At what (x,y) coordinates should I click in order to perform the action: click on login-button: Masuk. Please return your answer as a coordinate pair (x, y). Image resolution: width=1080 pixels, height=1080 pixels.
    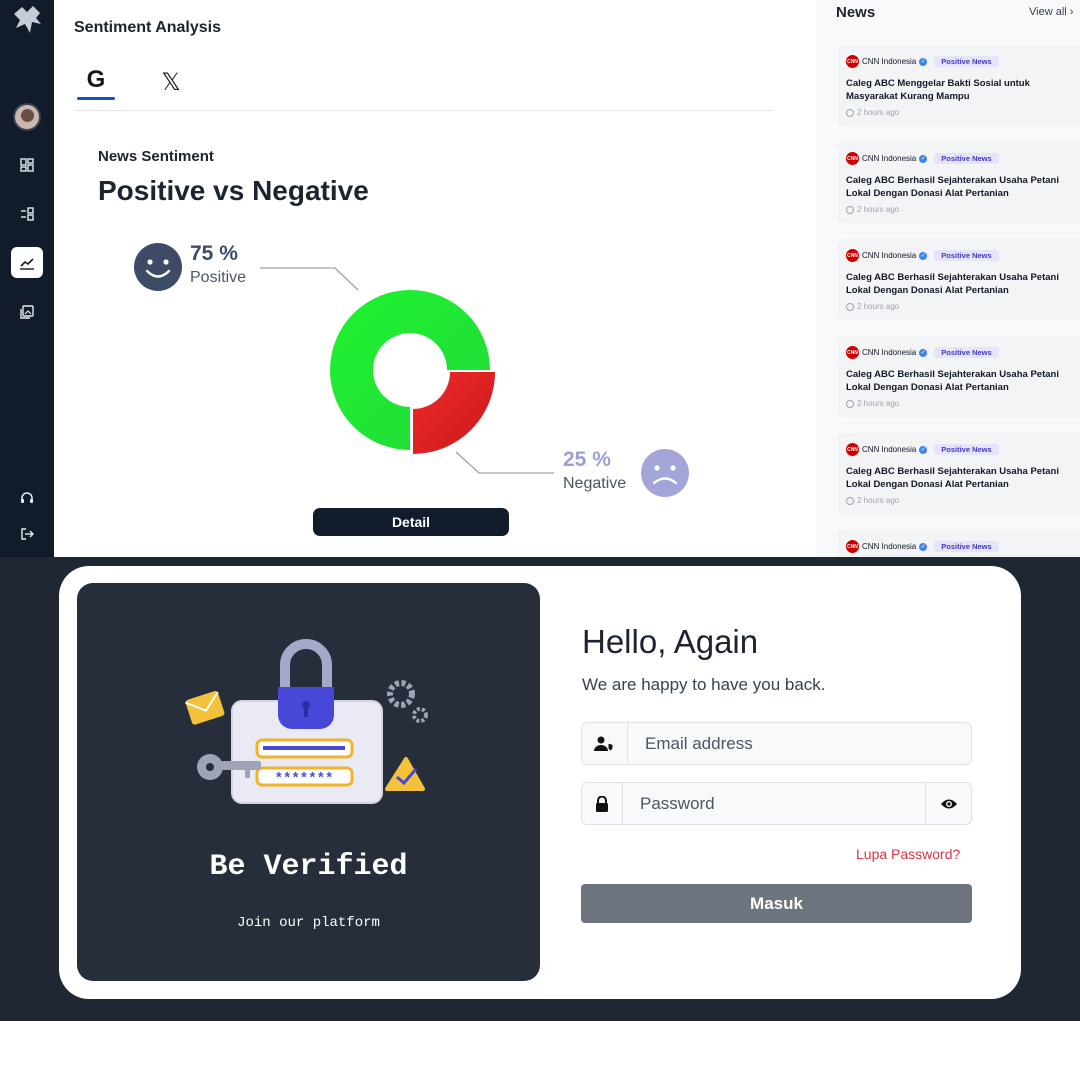
    Looking at the image, I should click on (776, 903).